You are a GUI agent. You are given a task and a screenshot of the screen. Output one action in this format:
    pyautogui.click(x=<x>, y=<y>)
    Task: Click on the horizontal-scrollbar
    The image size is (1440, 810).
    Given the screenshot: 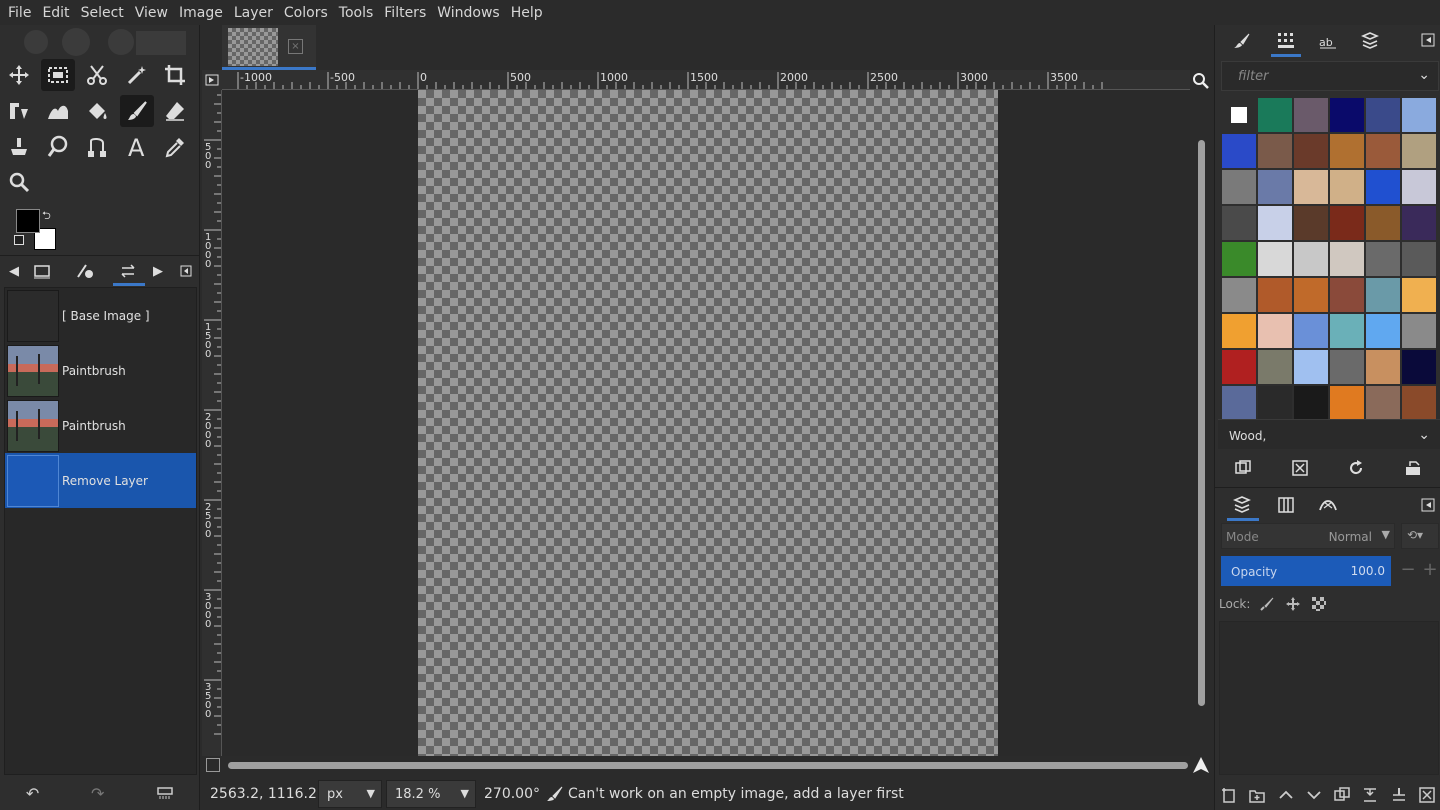 What is the action you would take?
    pyautogui.click(x=706, y=765)
    